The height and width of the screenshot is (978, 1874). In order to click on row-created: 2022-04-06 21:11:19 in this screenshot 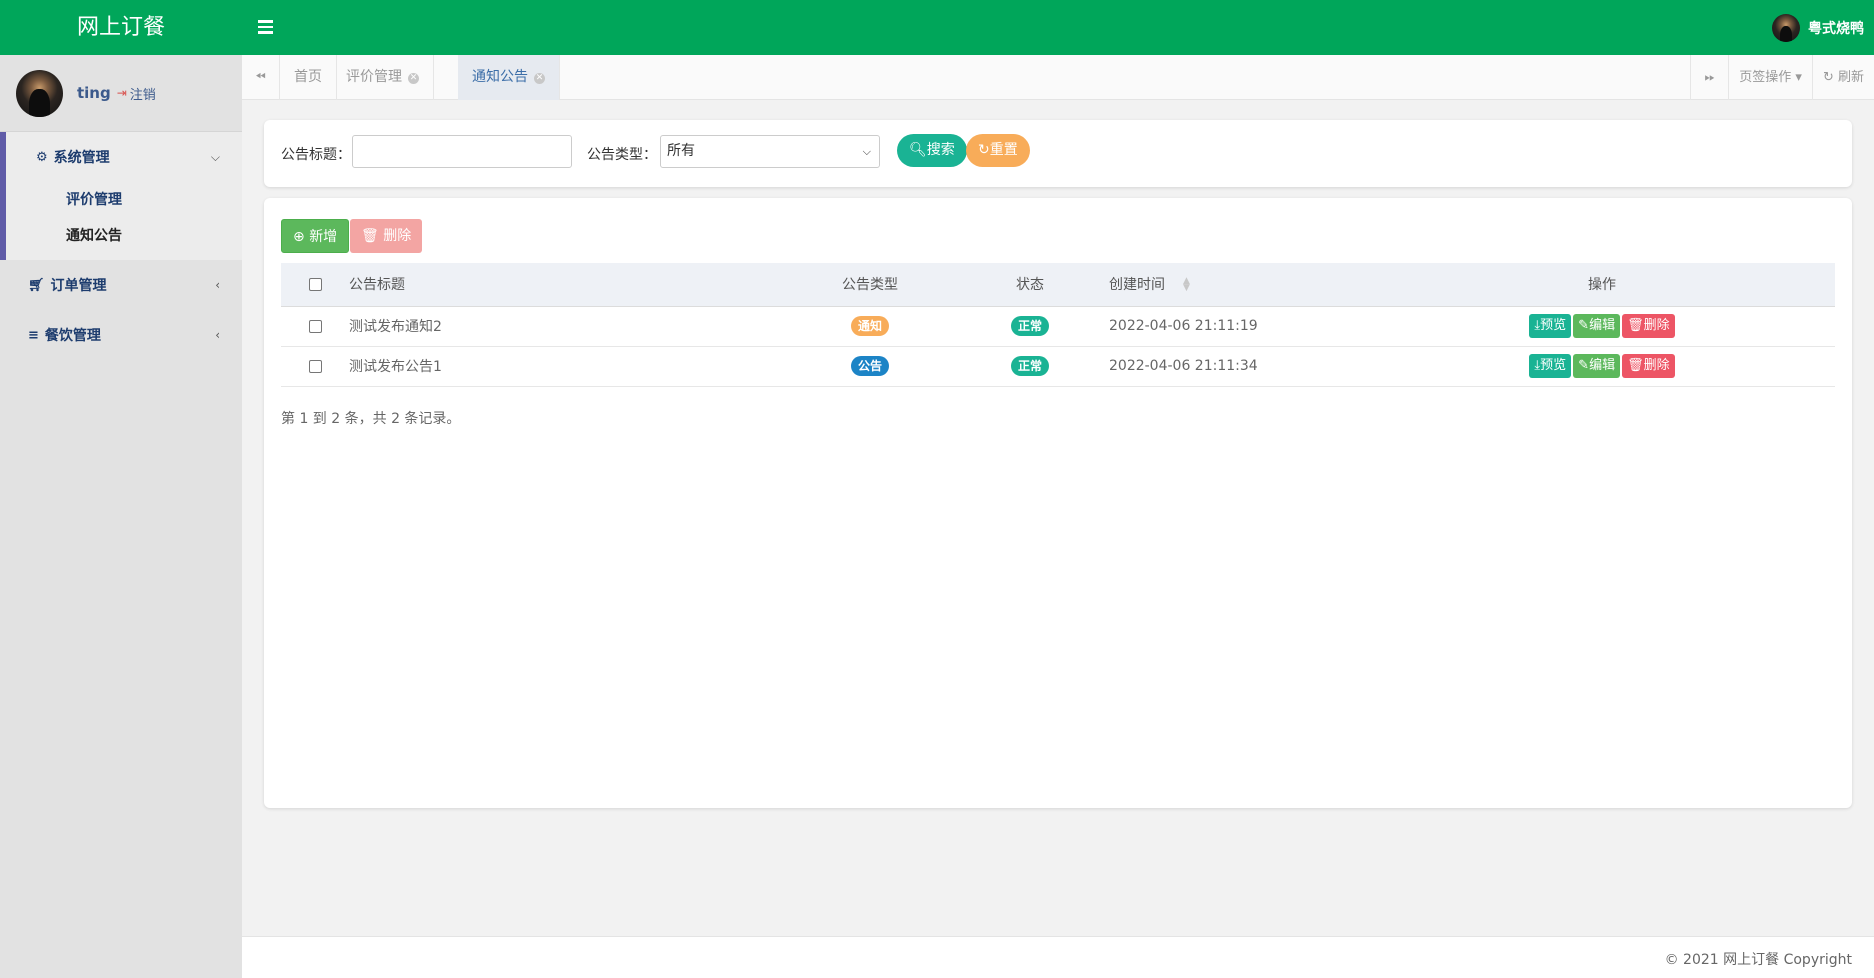, I will do `click(1239, 326)`.